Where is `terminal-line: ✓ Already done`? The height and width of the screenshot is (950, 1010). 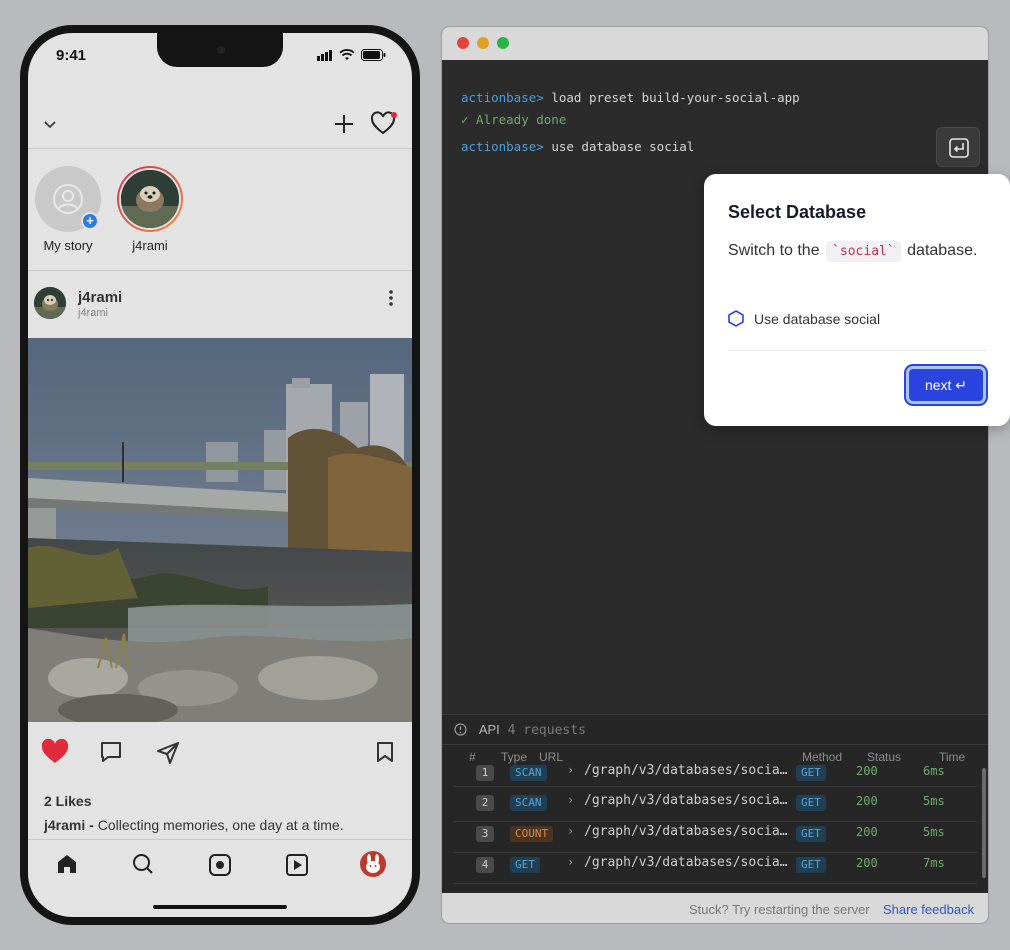 terminal-line: ✓ Already done is located at coordinates (513, 119).